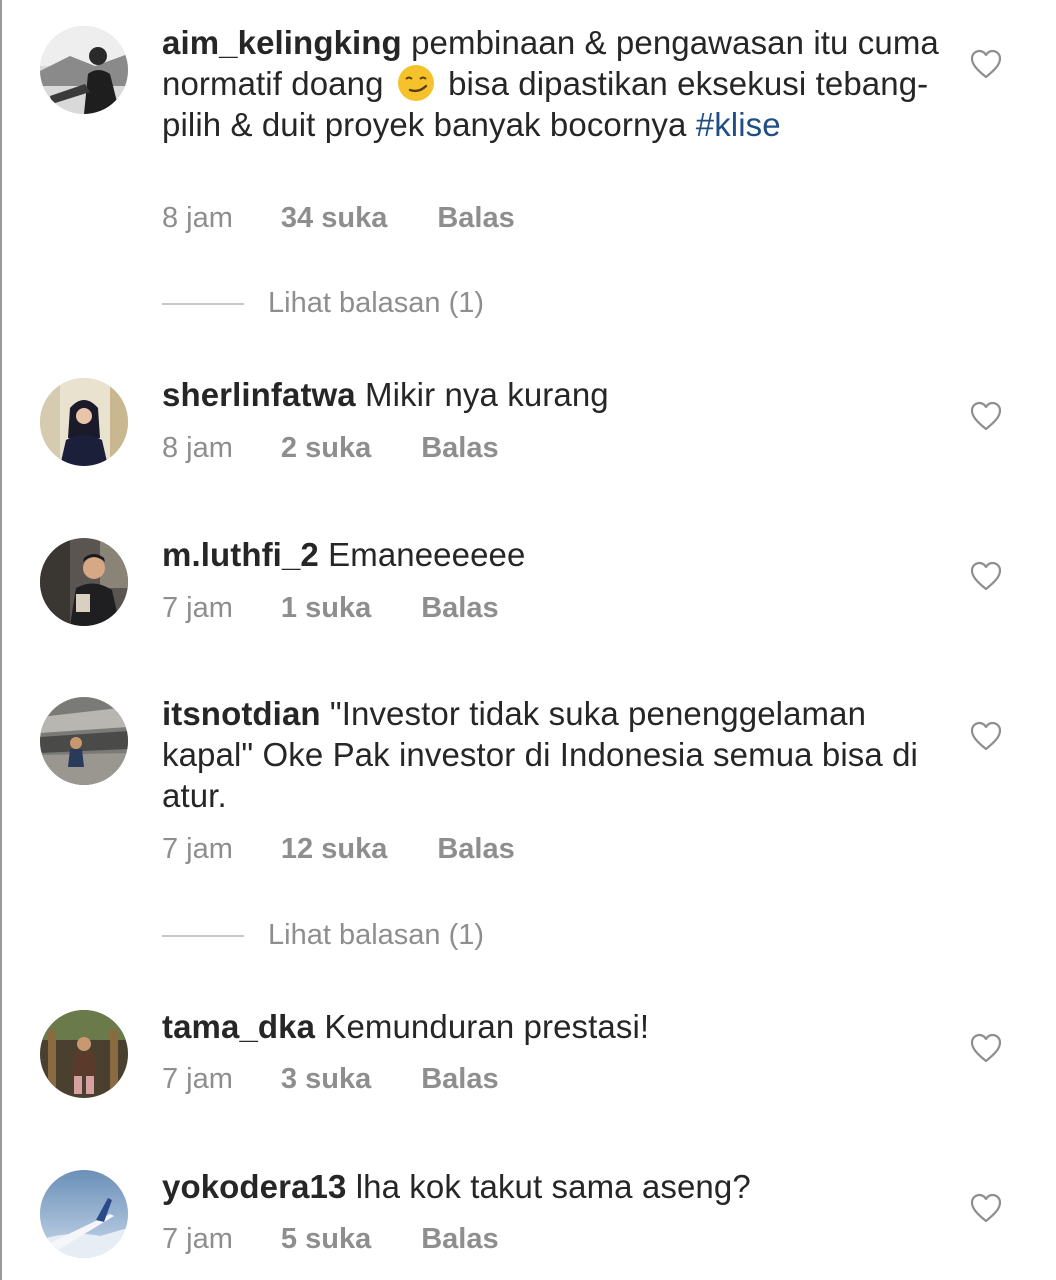  Describe the element at coordinates (326, 1079) in the screenshot. I see `like-count: 3 suka` at that location.